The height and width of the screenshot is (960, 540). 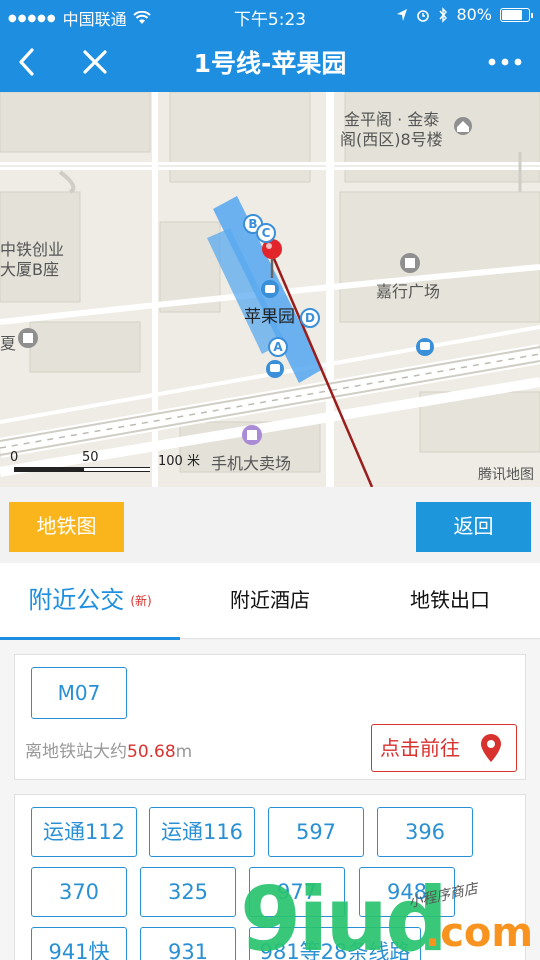 I want to click on distance-text: 离地铁站大约50.68m, so click(x=108, y=749).